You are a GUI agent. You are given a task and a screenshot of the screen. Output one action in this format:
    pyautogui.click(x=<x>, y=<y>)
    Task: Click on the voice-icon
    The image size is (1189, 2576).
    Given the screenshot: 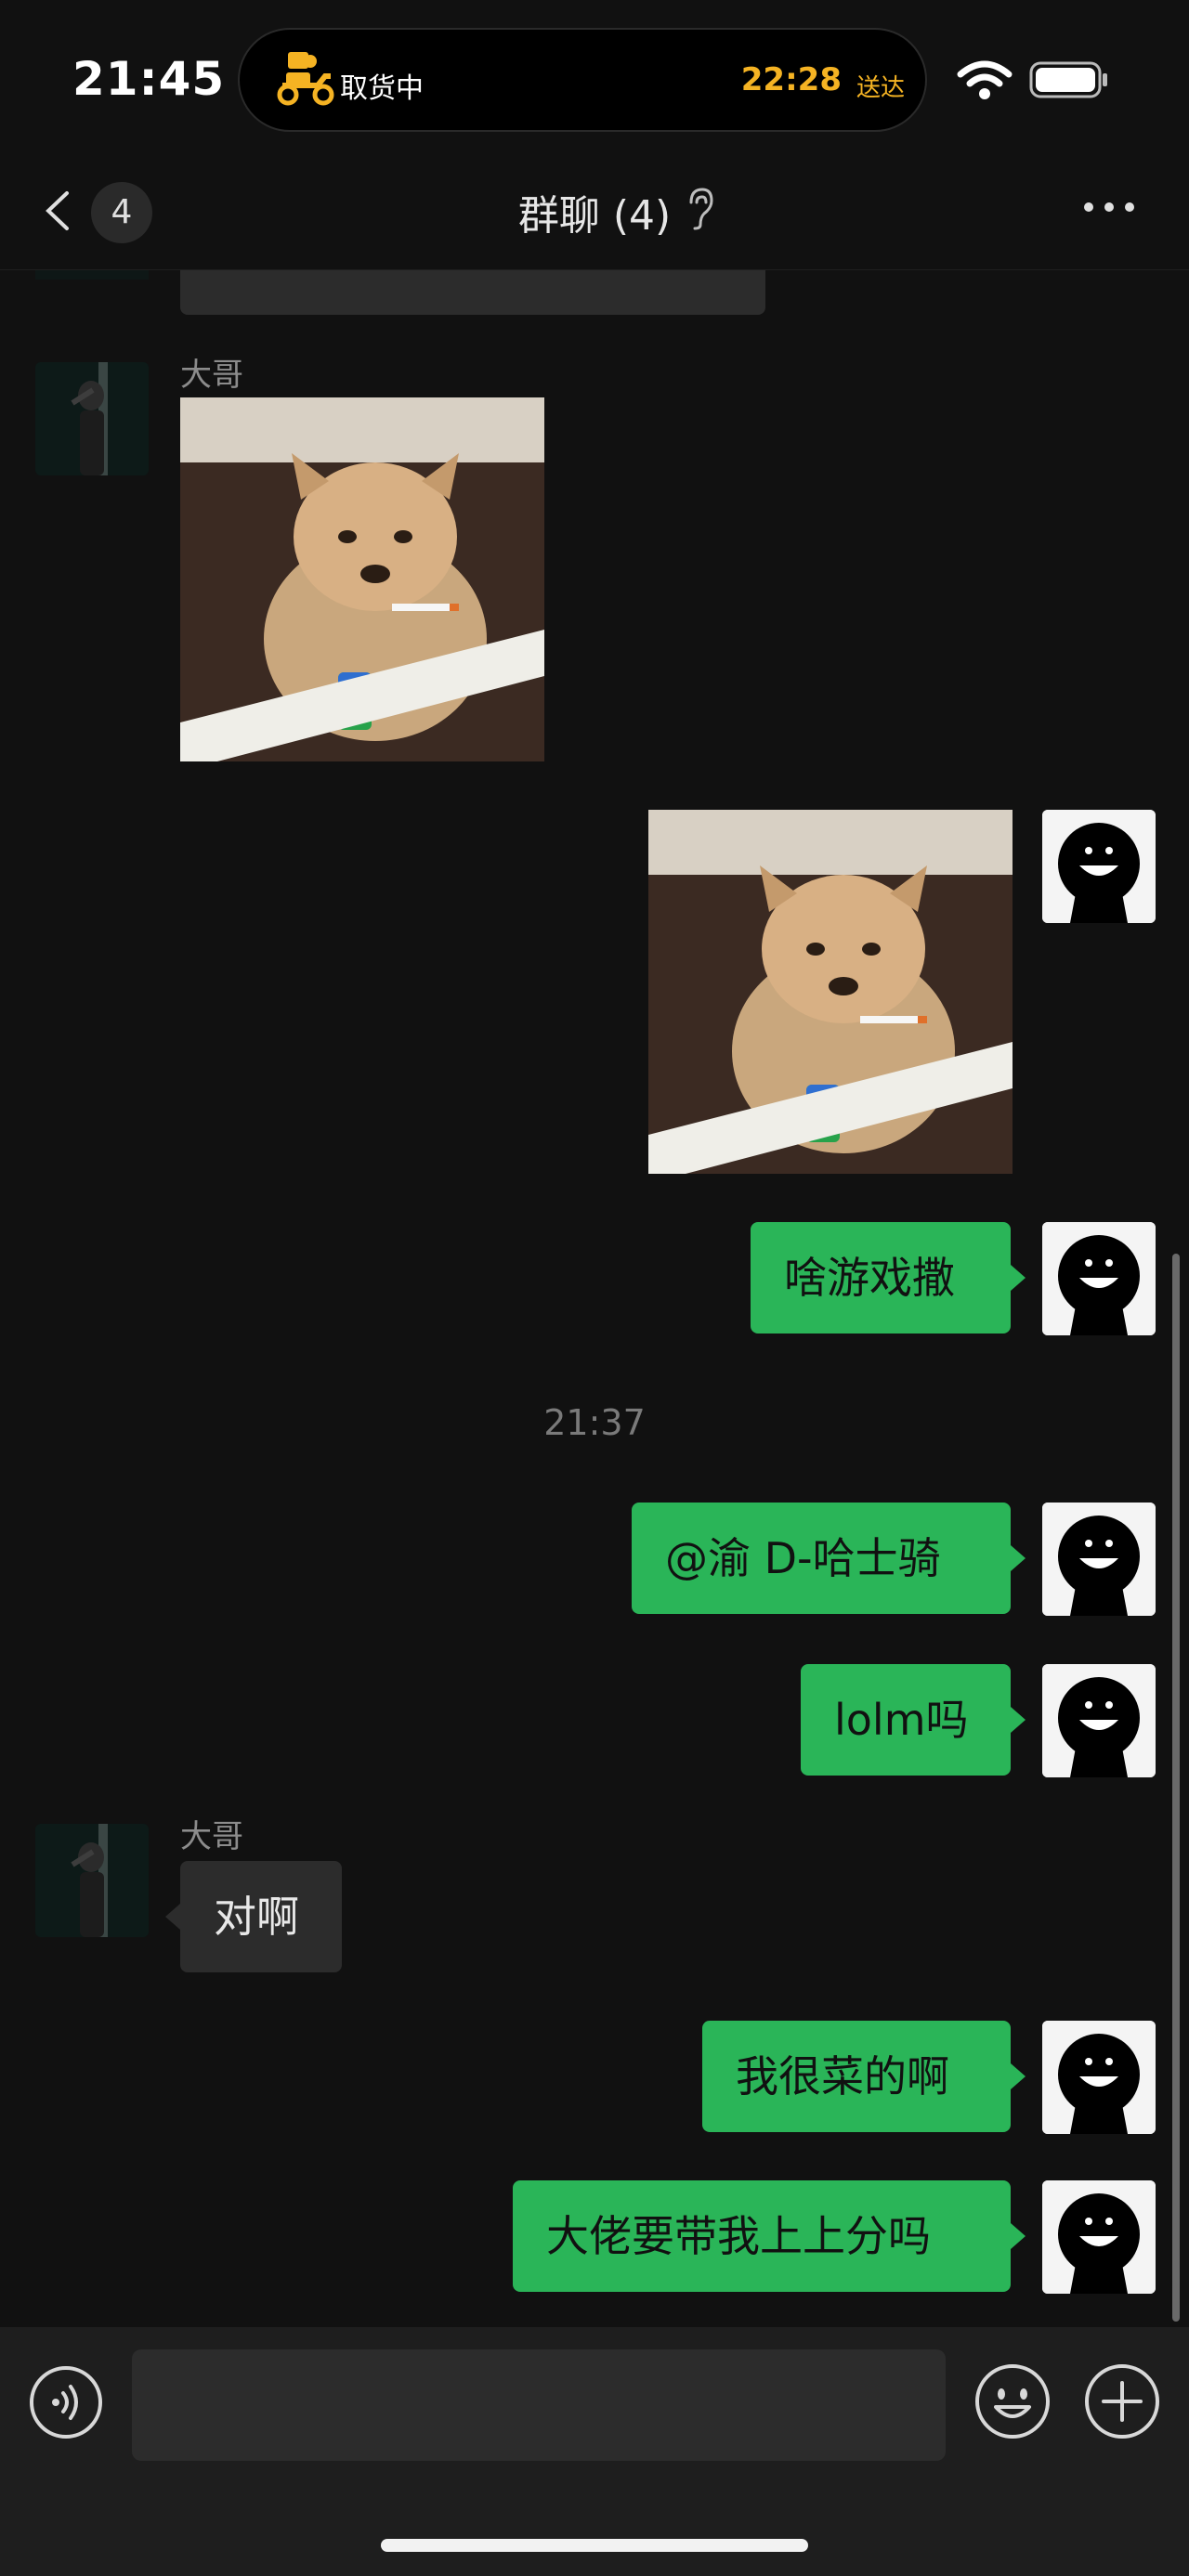 What is the action you would take?
    pyautogui.click(x=66, y=2402)
    